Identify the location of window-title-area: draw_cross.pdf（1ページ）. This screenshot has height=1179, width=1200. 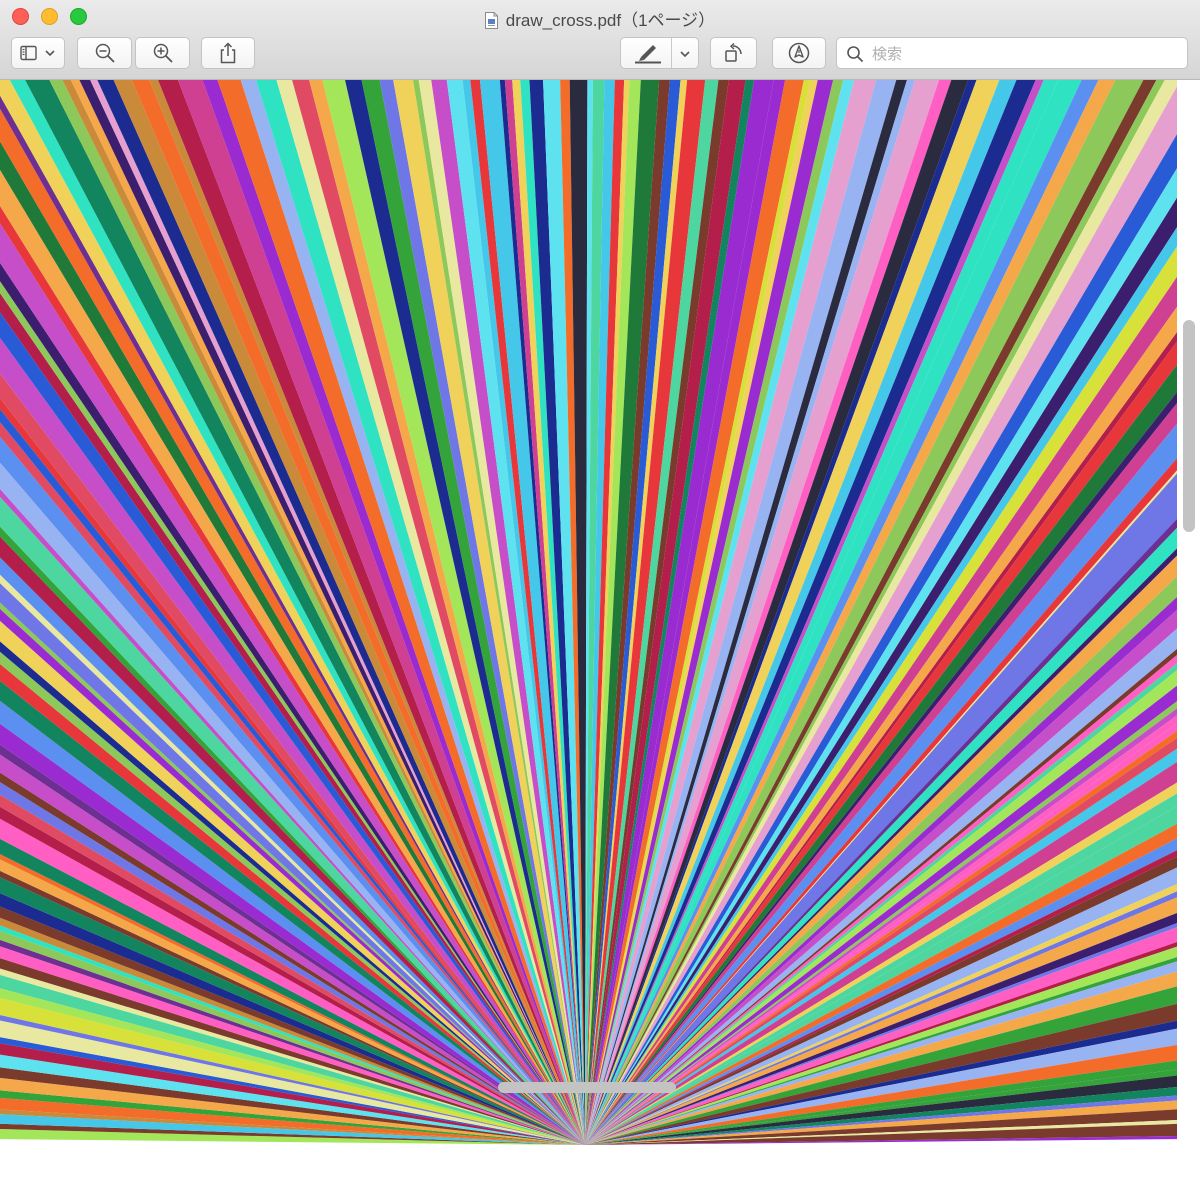
(600, 18).